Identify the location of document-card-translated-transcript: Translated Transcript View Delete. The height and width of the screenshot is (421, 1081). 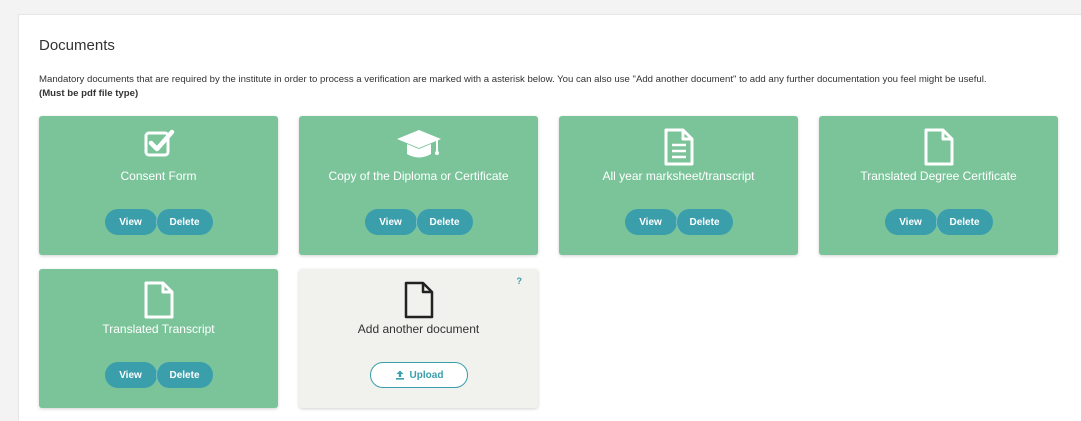
(158, 338).